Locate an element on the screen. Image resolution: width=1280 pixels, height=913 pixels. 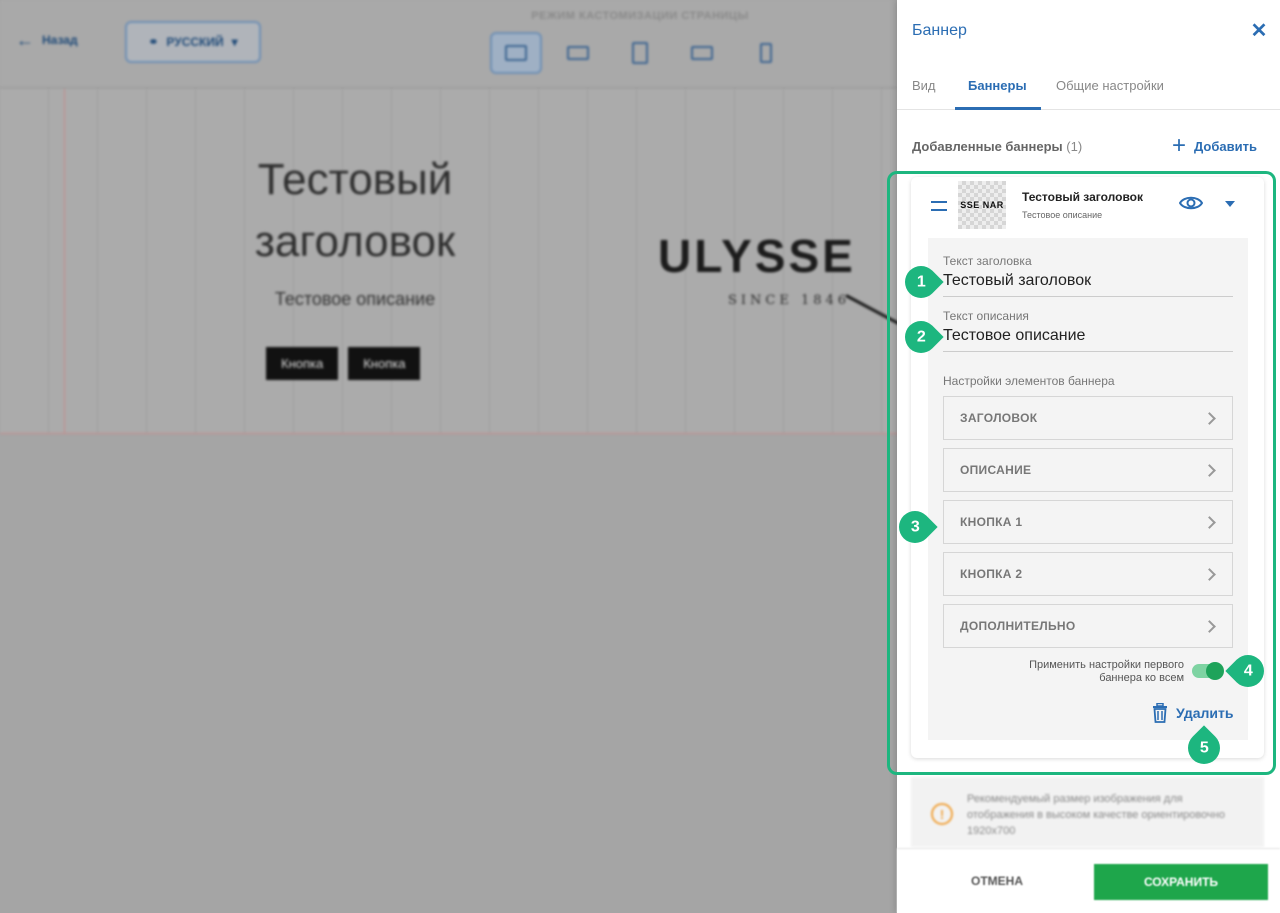
accordion-button-1: КНОПКА 1 is located at coordinates (1088, 522).